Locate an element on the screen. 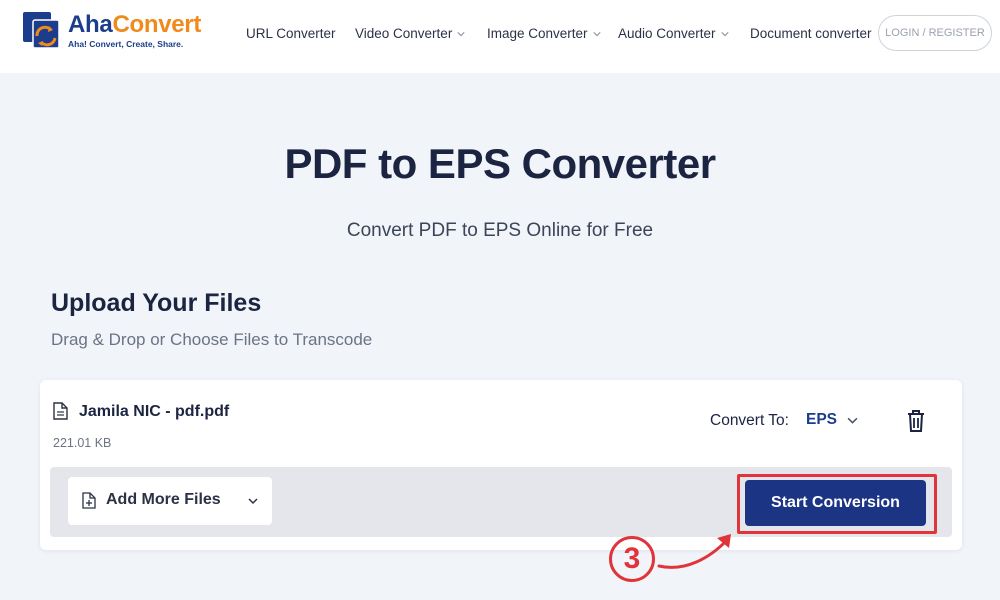 This screenshot has width=1000, height=600. nav-item-label: Image Converter is located at coordinates (537, 33).